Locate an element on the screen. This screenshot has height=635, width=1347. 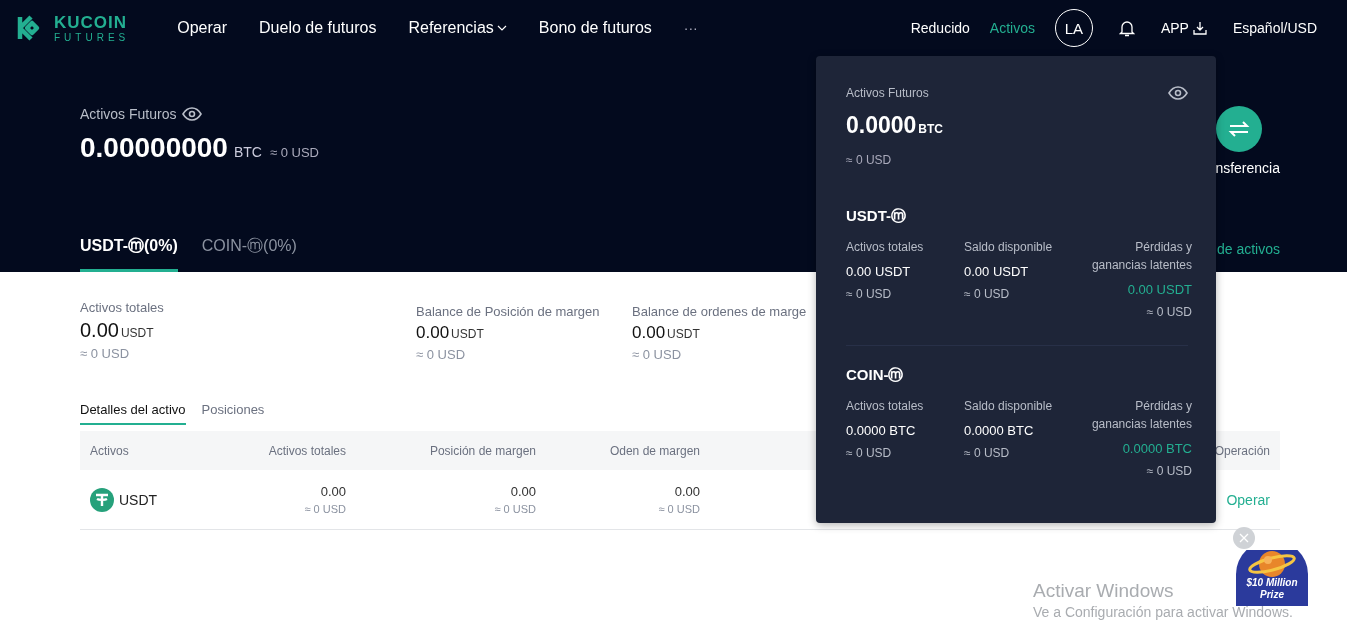
nav-item: Duelo de futuros is located at coordinates (318, 28).